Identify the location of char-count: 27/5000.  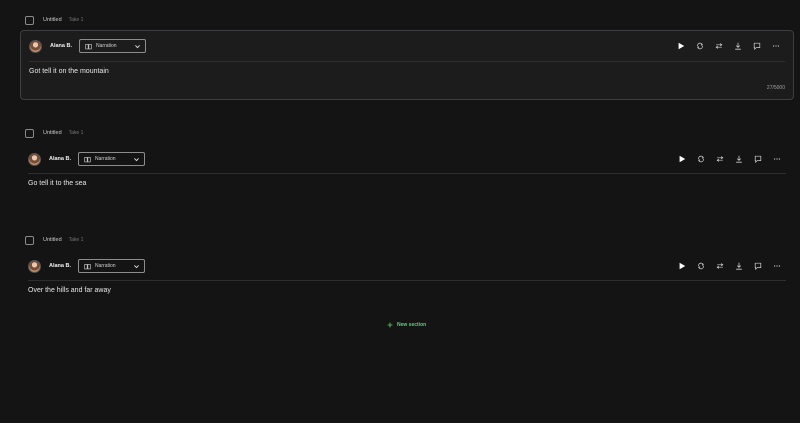
(775, 88).